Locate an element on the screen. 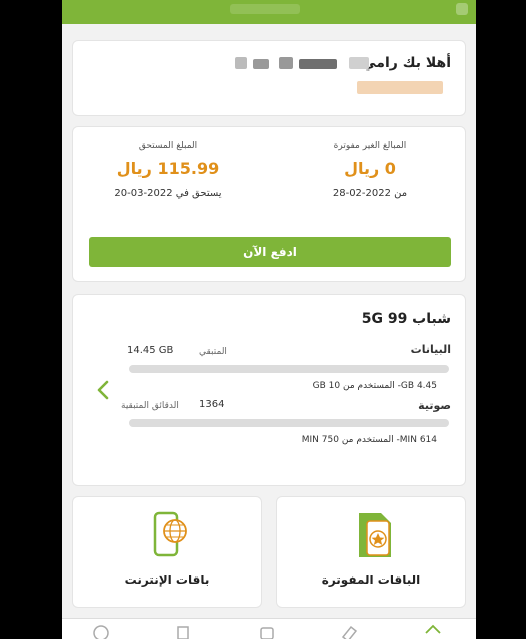  offers-tag-icon is located at coordinates (349, 631).